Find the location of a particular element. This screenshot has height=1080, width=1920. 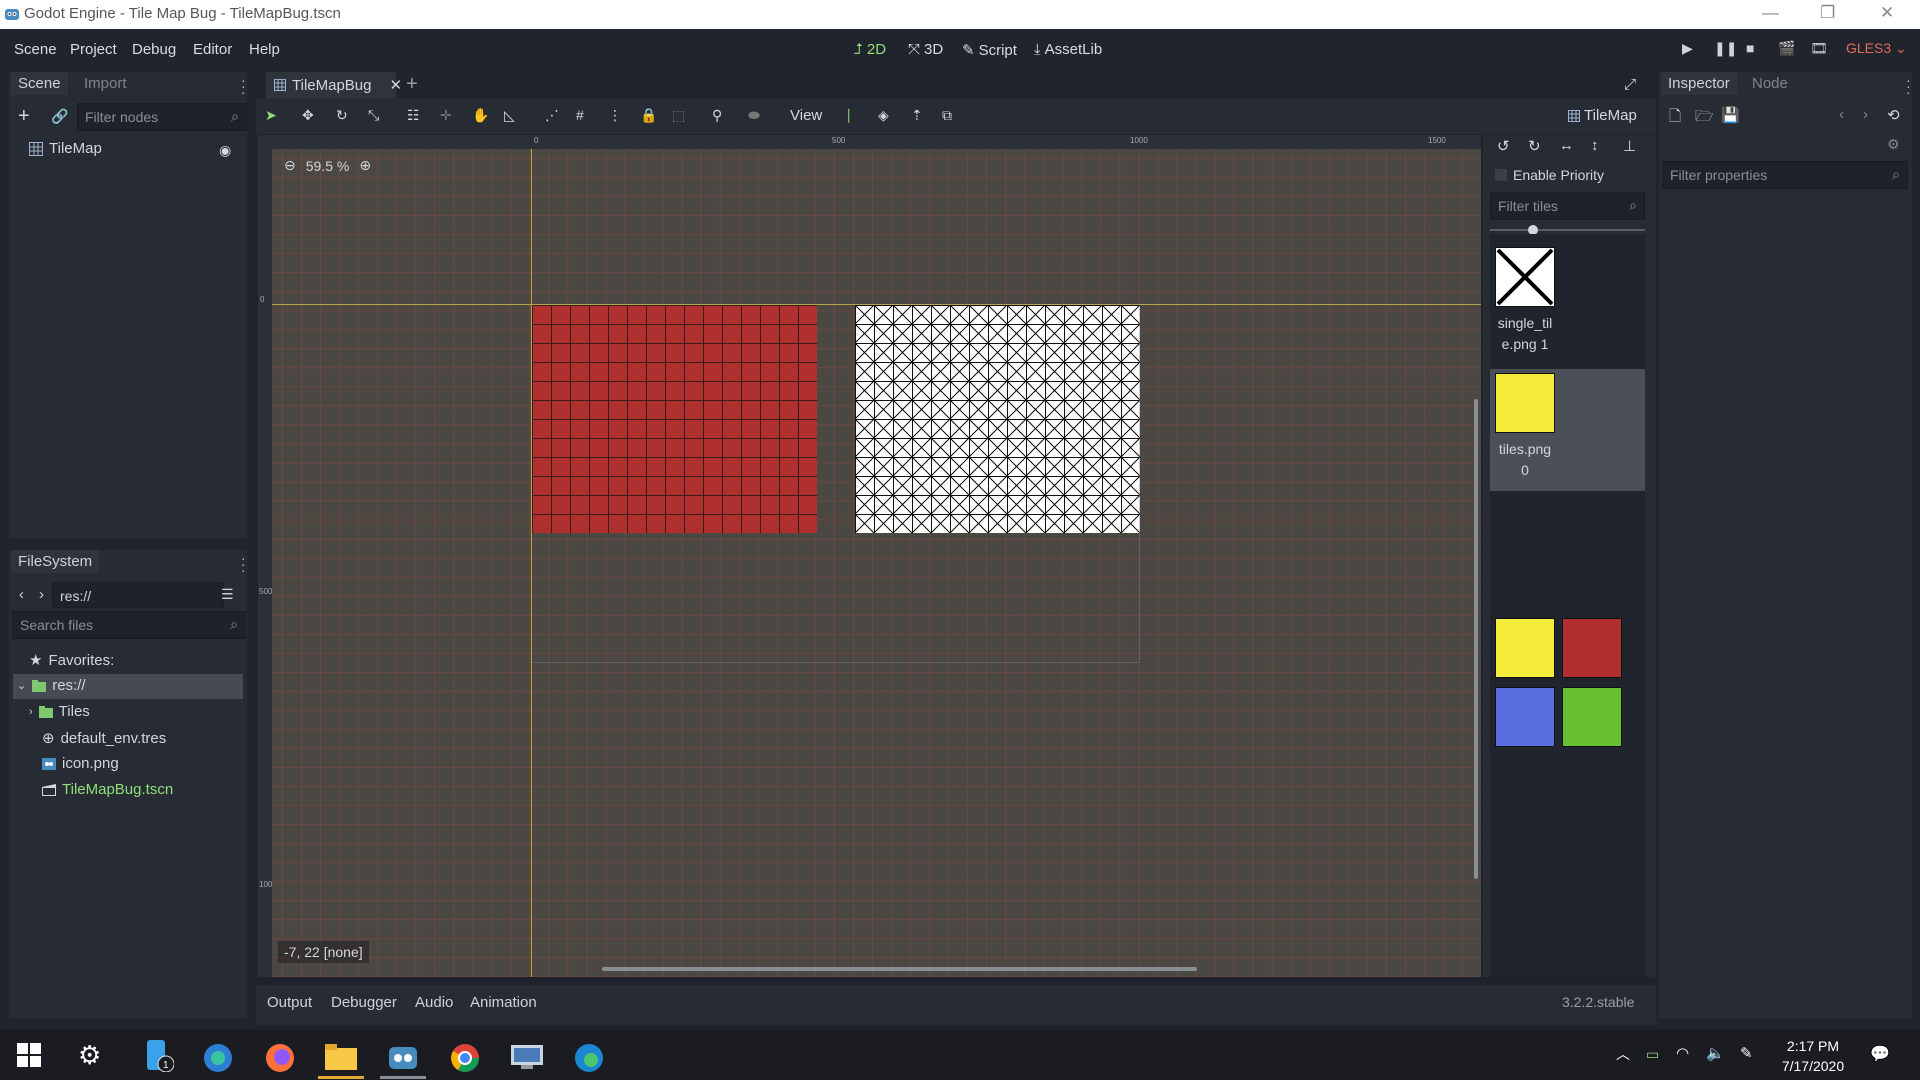

pick-tile-icon: ⇡ is located at coordinates (917, 115).